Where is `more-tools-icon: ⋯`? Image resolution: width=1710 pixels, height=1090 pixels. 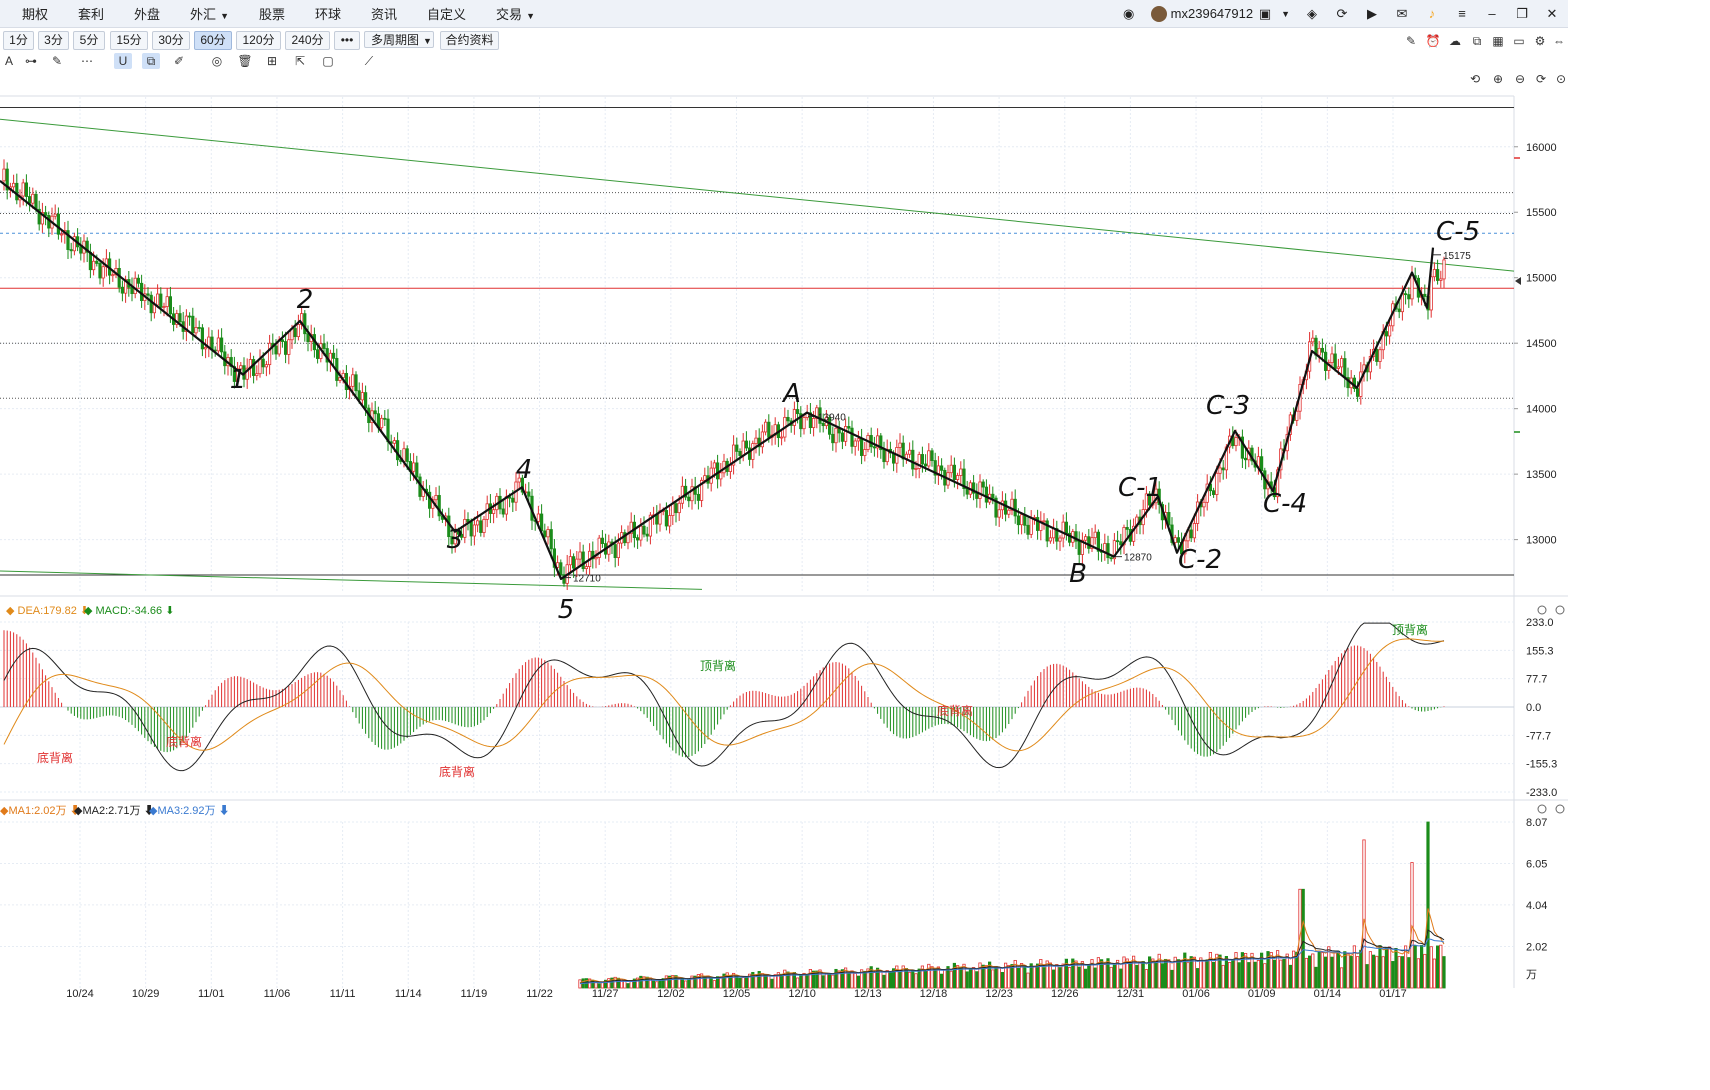 more-tools-icon: ⋯ is located at coordinates (87, 61).